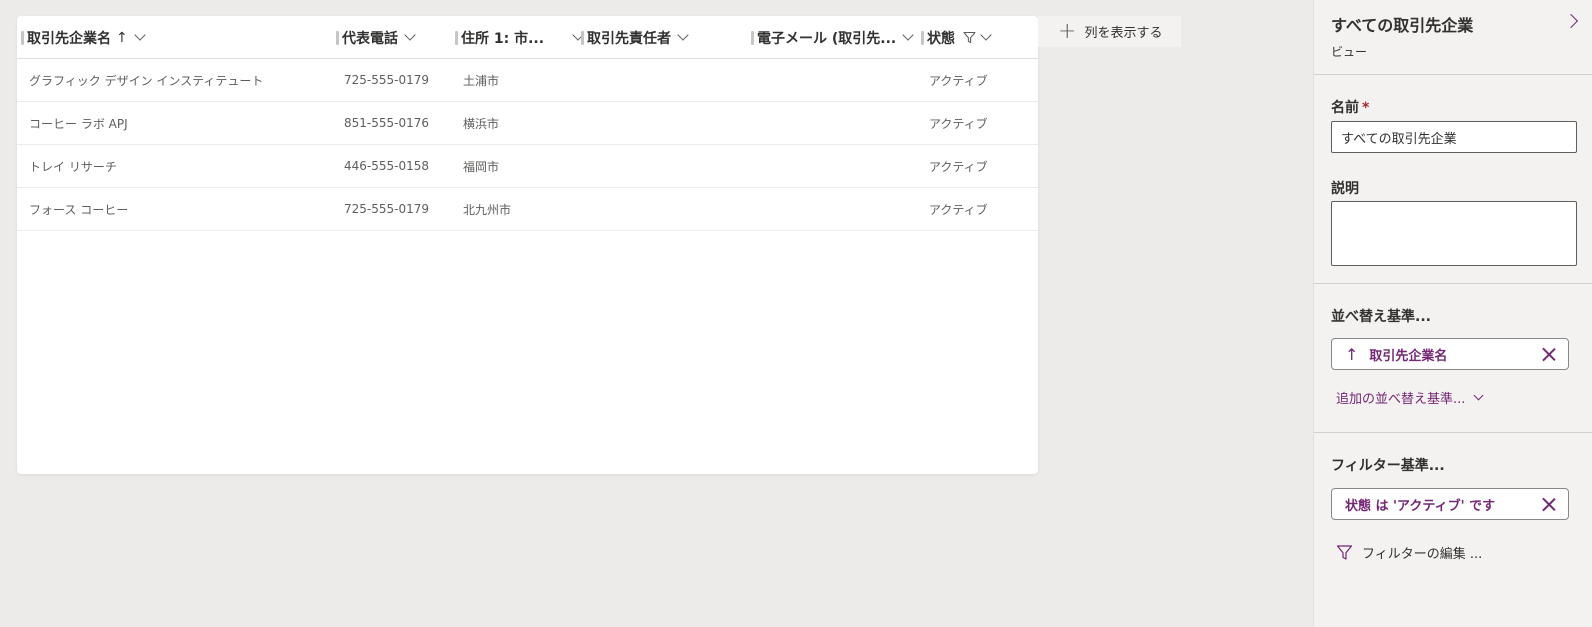  Describe the element at coordinates (481, 123) in the screenshot. I see `cell-city: 横浜市` at that location.